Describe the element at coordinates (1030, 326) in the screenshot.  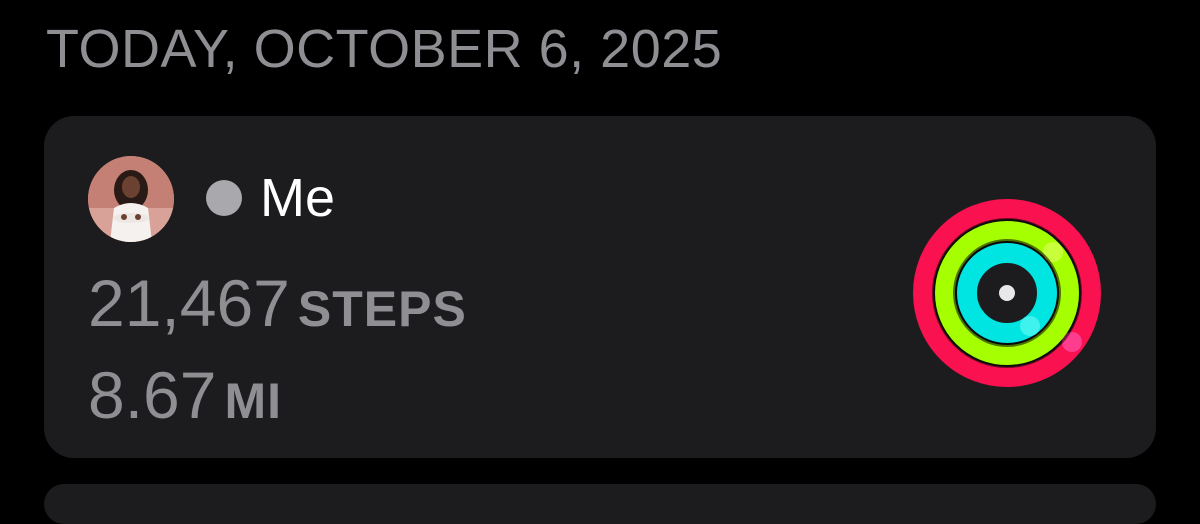
I see `stand-ring-end` at that location.